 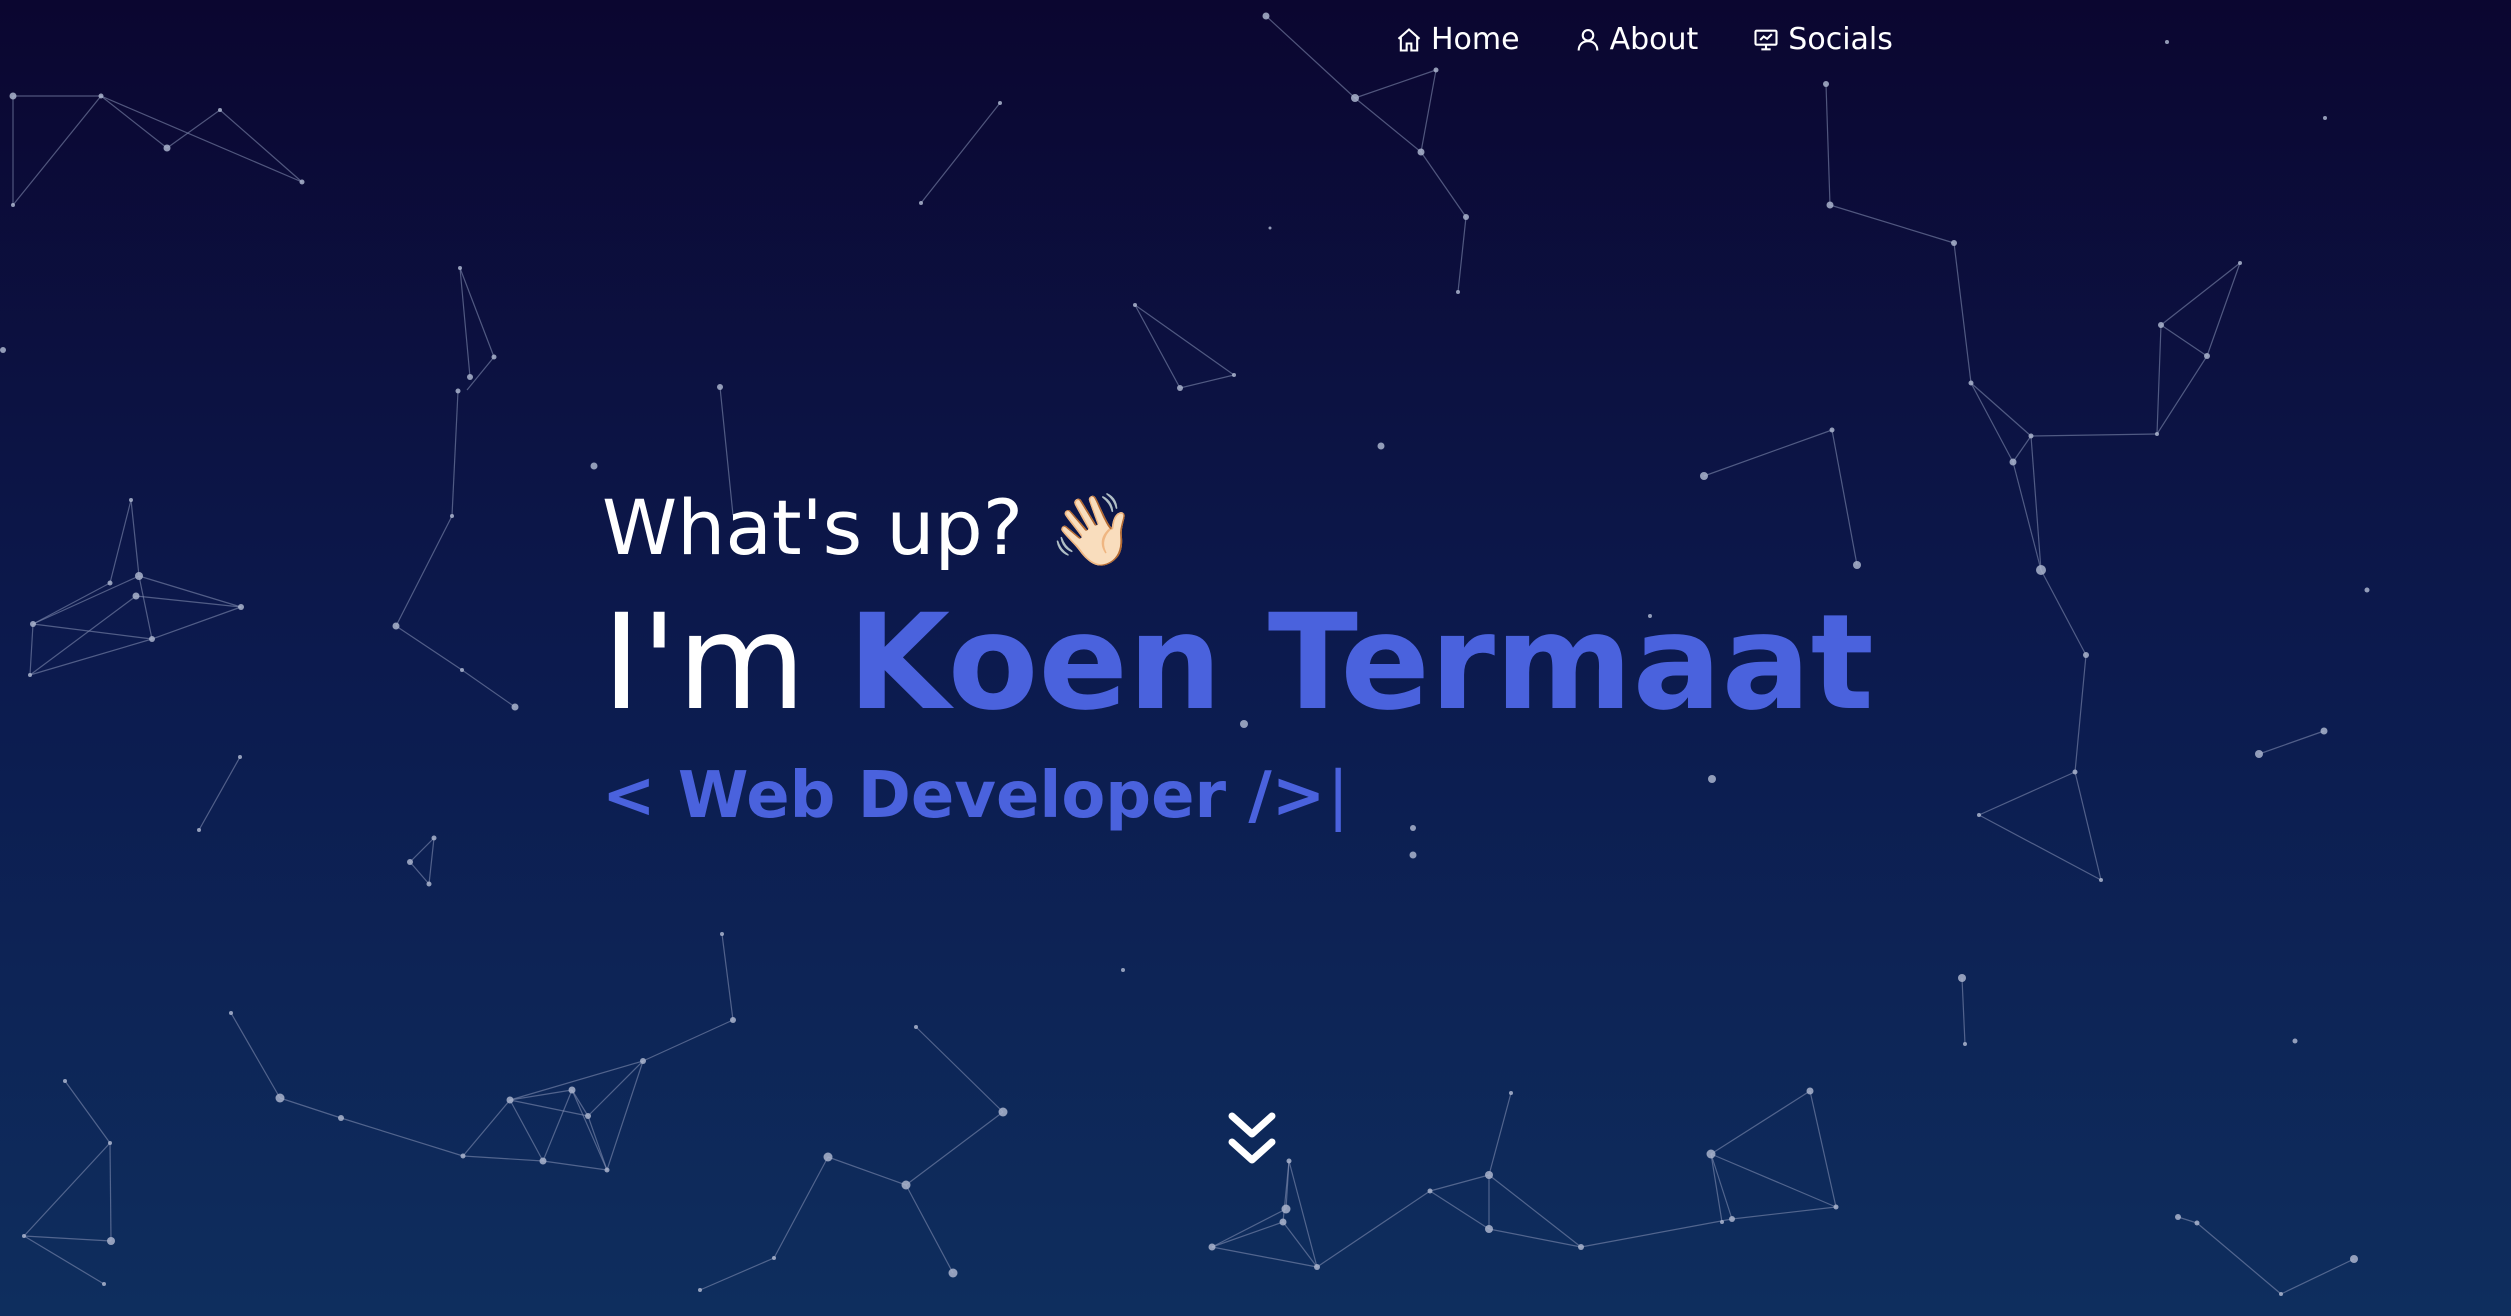 What do you see at coordinates (1360, 663) in the screenshot?
I see `person-name: Koen Termaat` at bounding box center [1360, 663].